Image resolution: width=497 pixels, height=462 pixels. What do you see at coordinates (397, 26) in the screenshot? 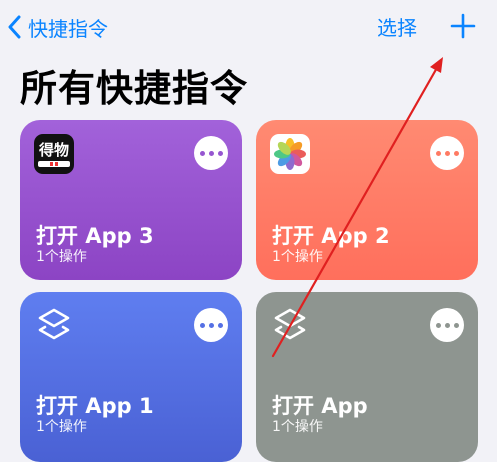
I see `select-button: 选择` at bounding box center [397, 26].